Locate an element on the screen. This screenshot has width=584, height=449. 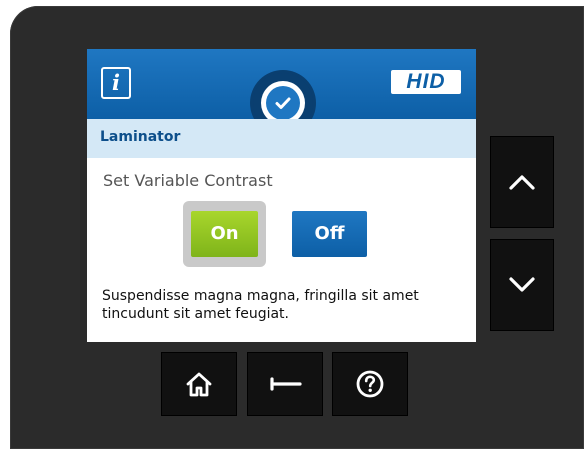
back-button is located at coordinates (285, 384).